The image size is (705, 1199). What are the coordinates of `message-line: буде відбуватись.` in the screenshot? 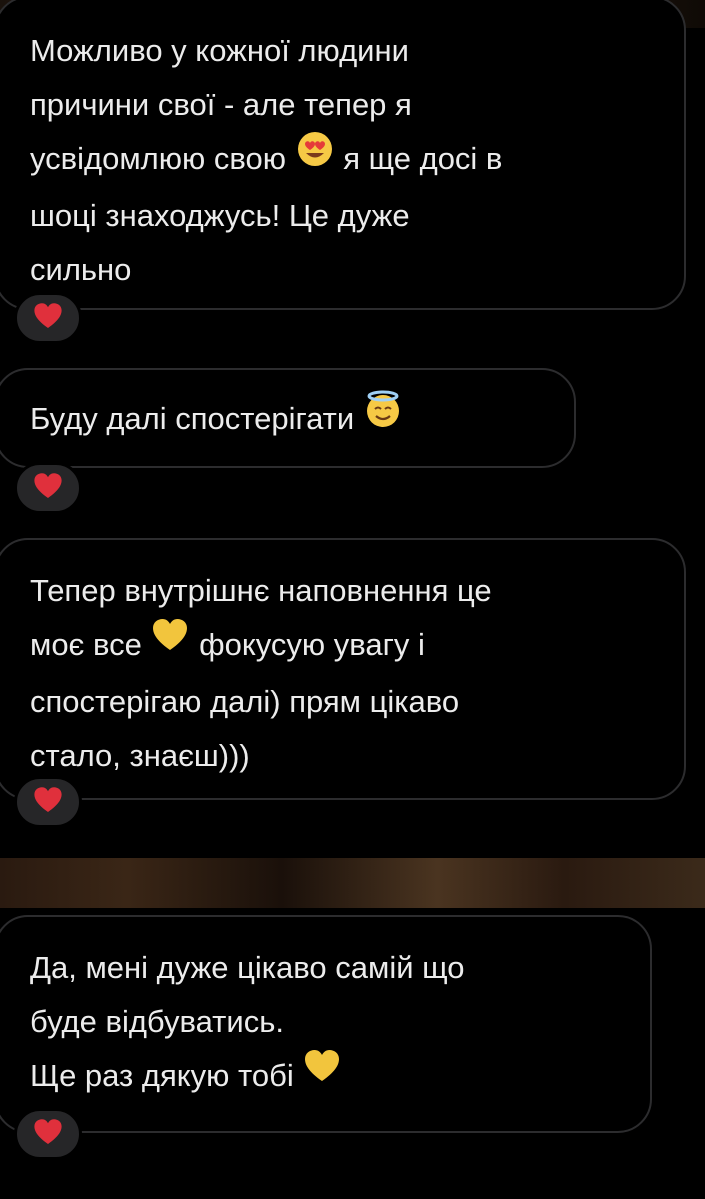 It's located at (340, 1022).